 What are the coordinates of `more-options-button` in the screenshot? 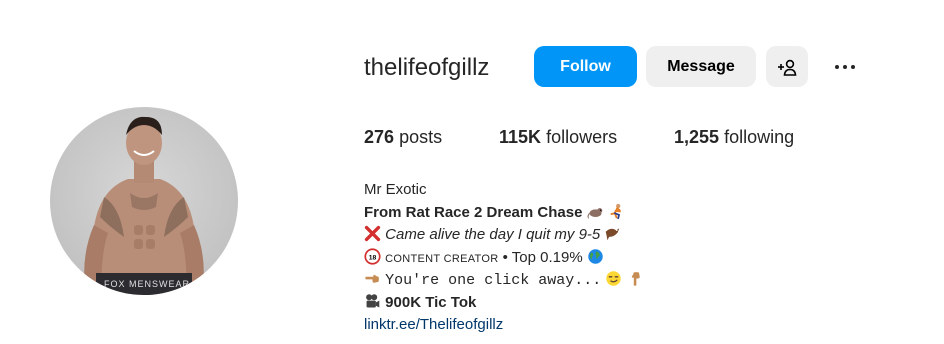 It's located at (845, 67).